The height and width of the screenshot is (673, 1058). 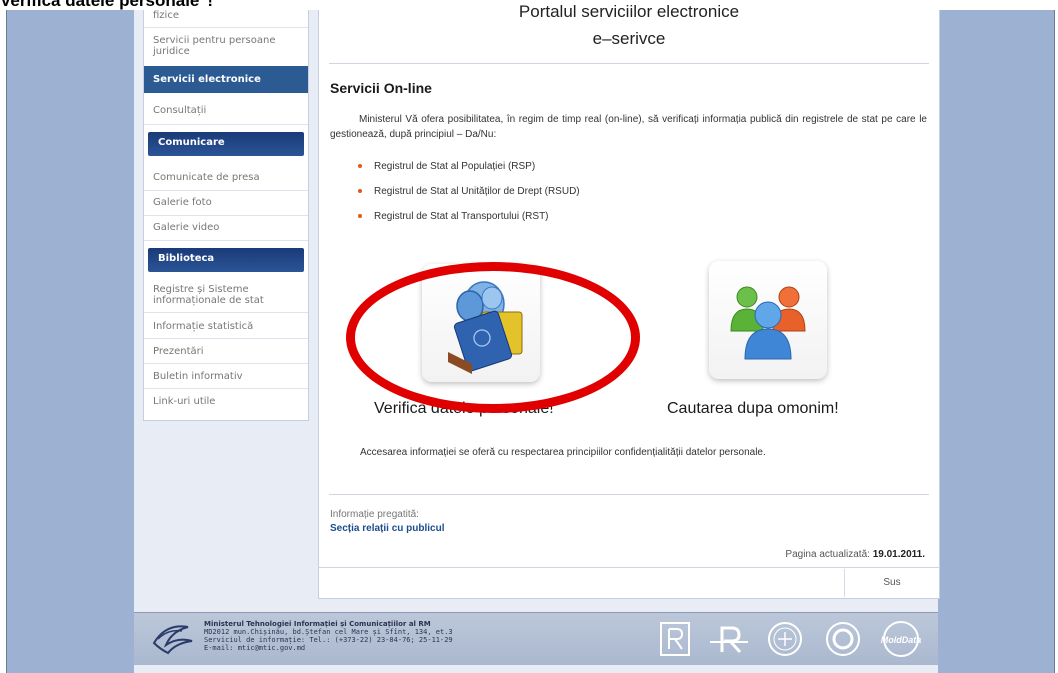 I want to click on registry-item: Registrul de Stat al Transportului (RST), so click(x=453, y=216).